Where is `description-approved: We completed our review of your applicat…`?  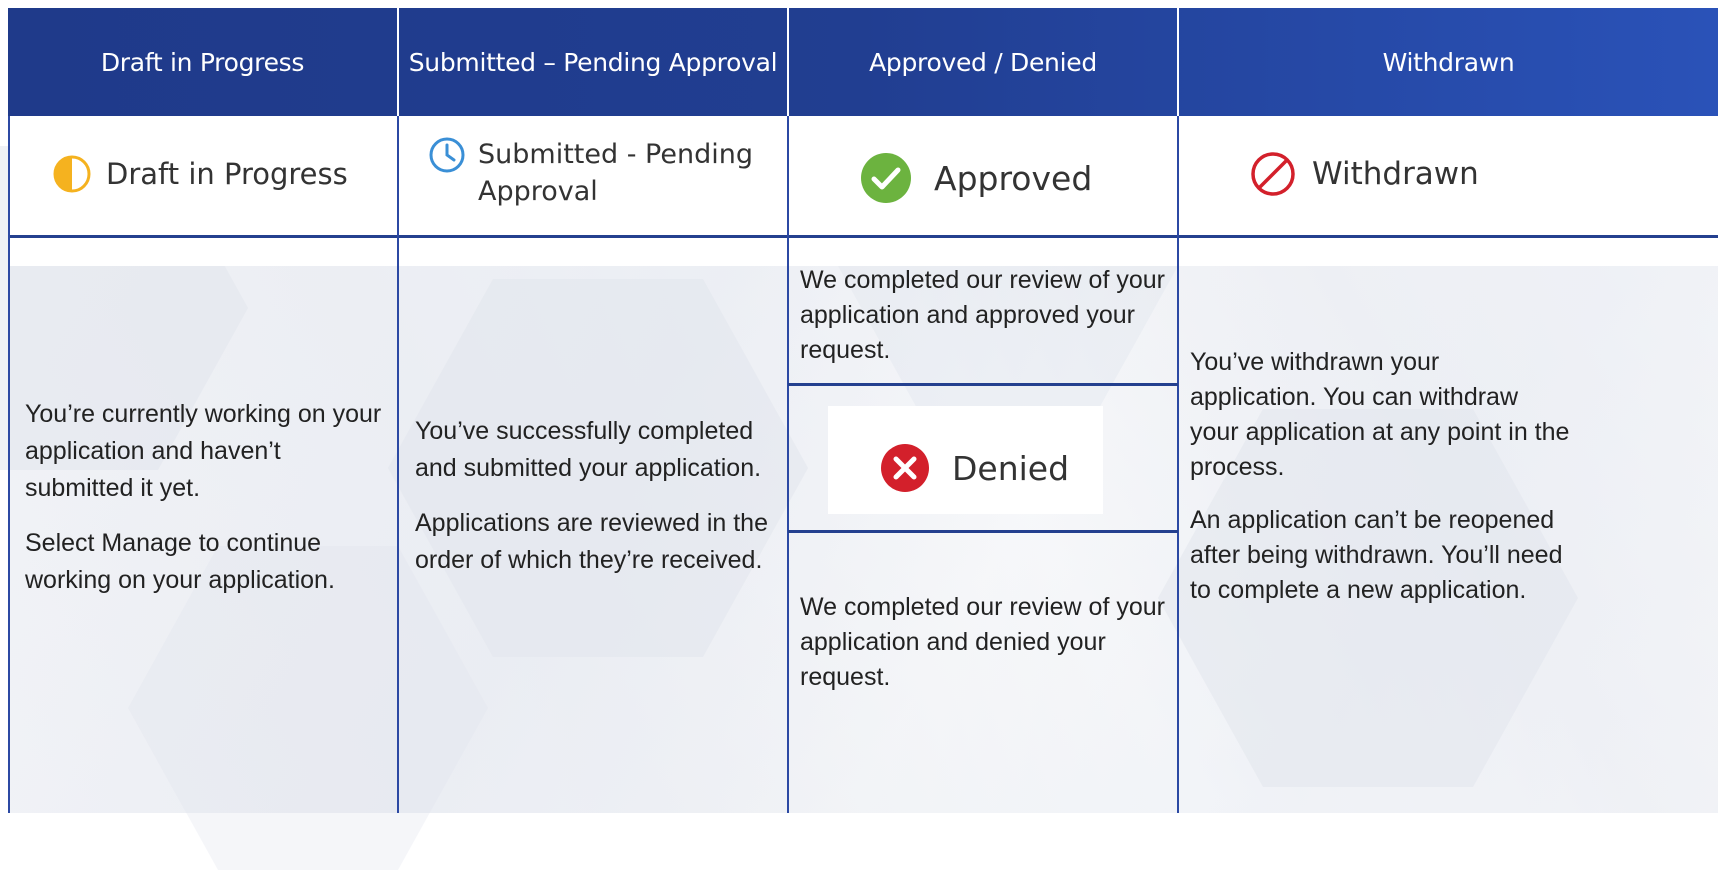 description-approved: We completed our review of your applicat… is located at coordinates (986, 324).